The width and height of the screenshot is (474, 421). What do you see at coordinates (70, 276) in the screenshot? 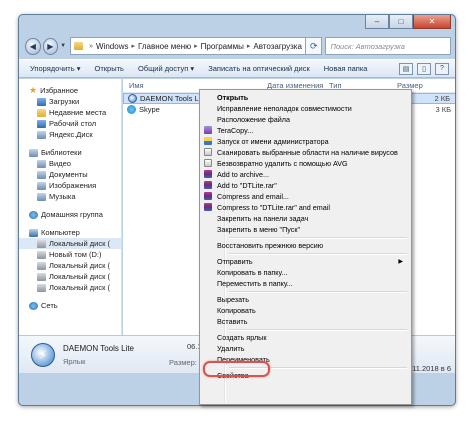
I see `sidebar-item-disk-4: Локальный диск (` at bounding box center [70, 276].